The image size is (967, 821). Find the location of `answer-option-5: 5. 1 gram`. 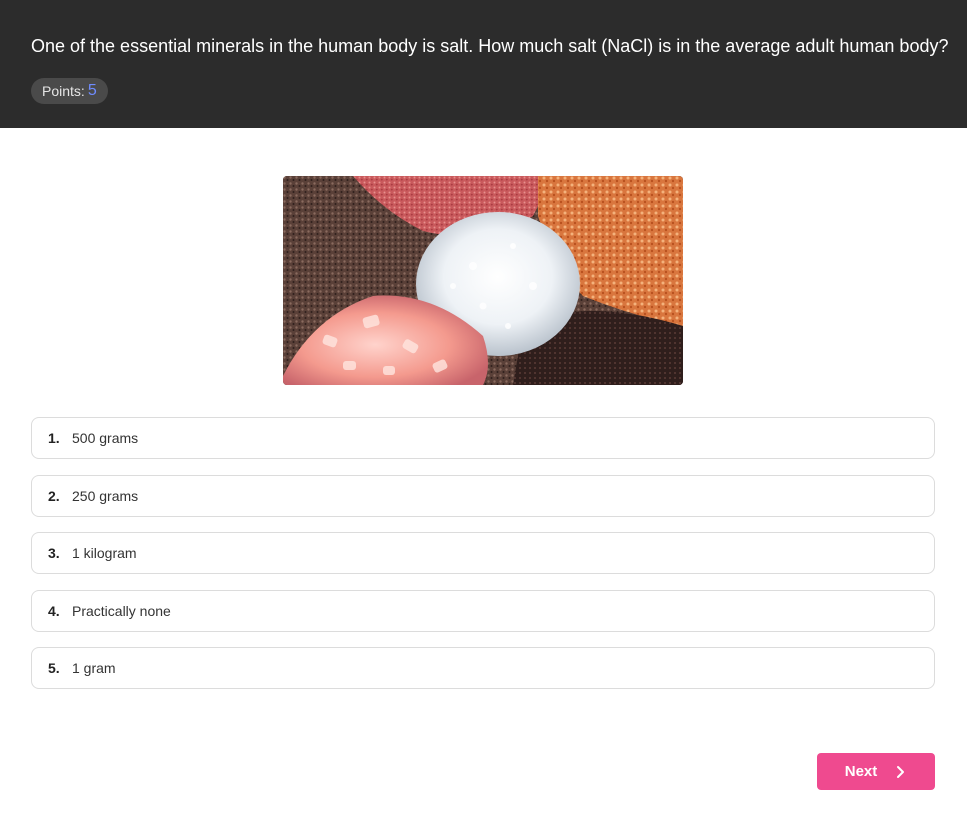

answer-option-5: 5. 1 gram is located at coordinates (483, 668).